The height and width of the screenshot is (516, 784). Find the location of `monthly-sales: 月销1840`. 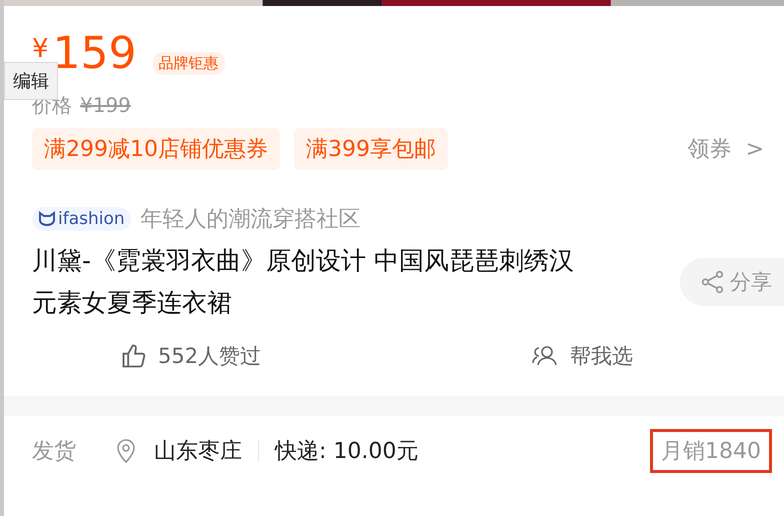

monthly-sales: 月销1840 is located at coordinates (711, 451).